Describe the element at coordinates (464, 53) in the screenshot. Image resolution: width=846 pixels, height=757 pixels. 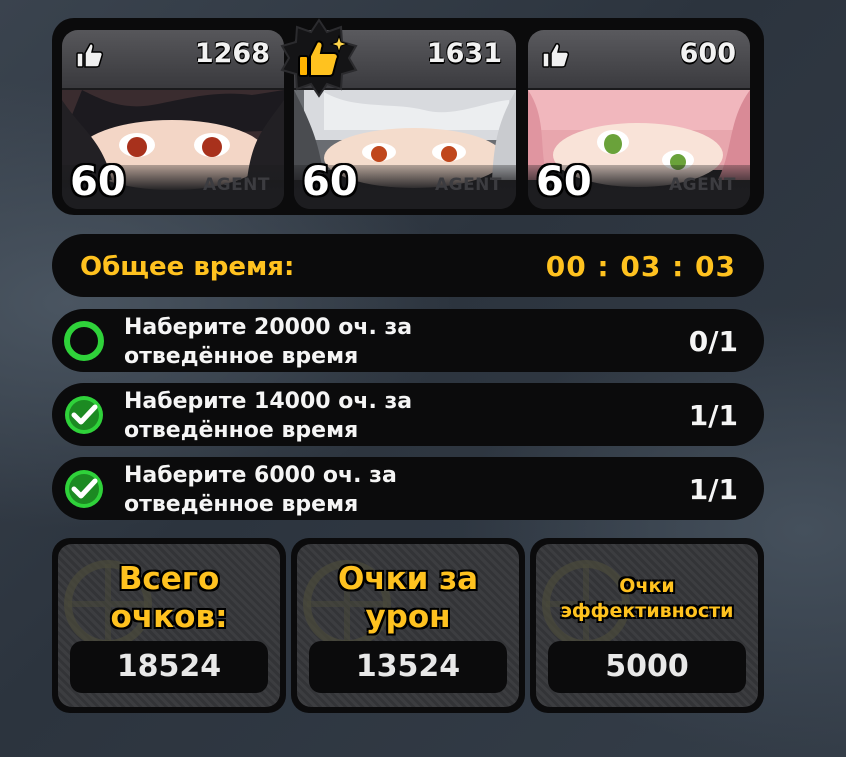
I see `likes-count: 1631` at that location.